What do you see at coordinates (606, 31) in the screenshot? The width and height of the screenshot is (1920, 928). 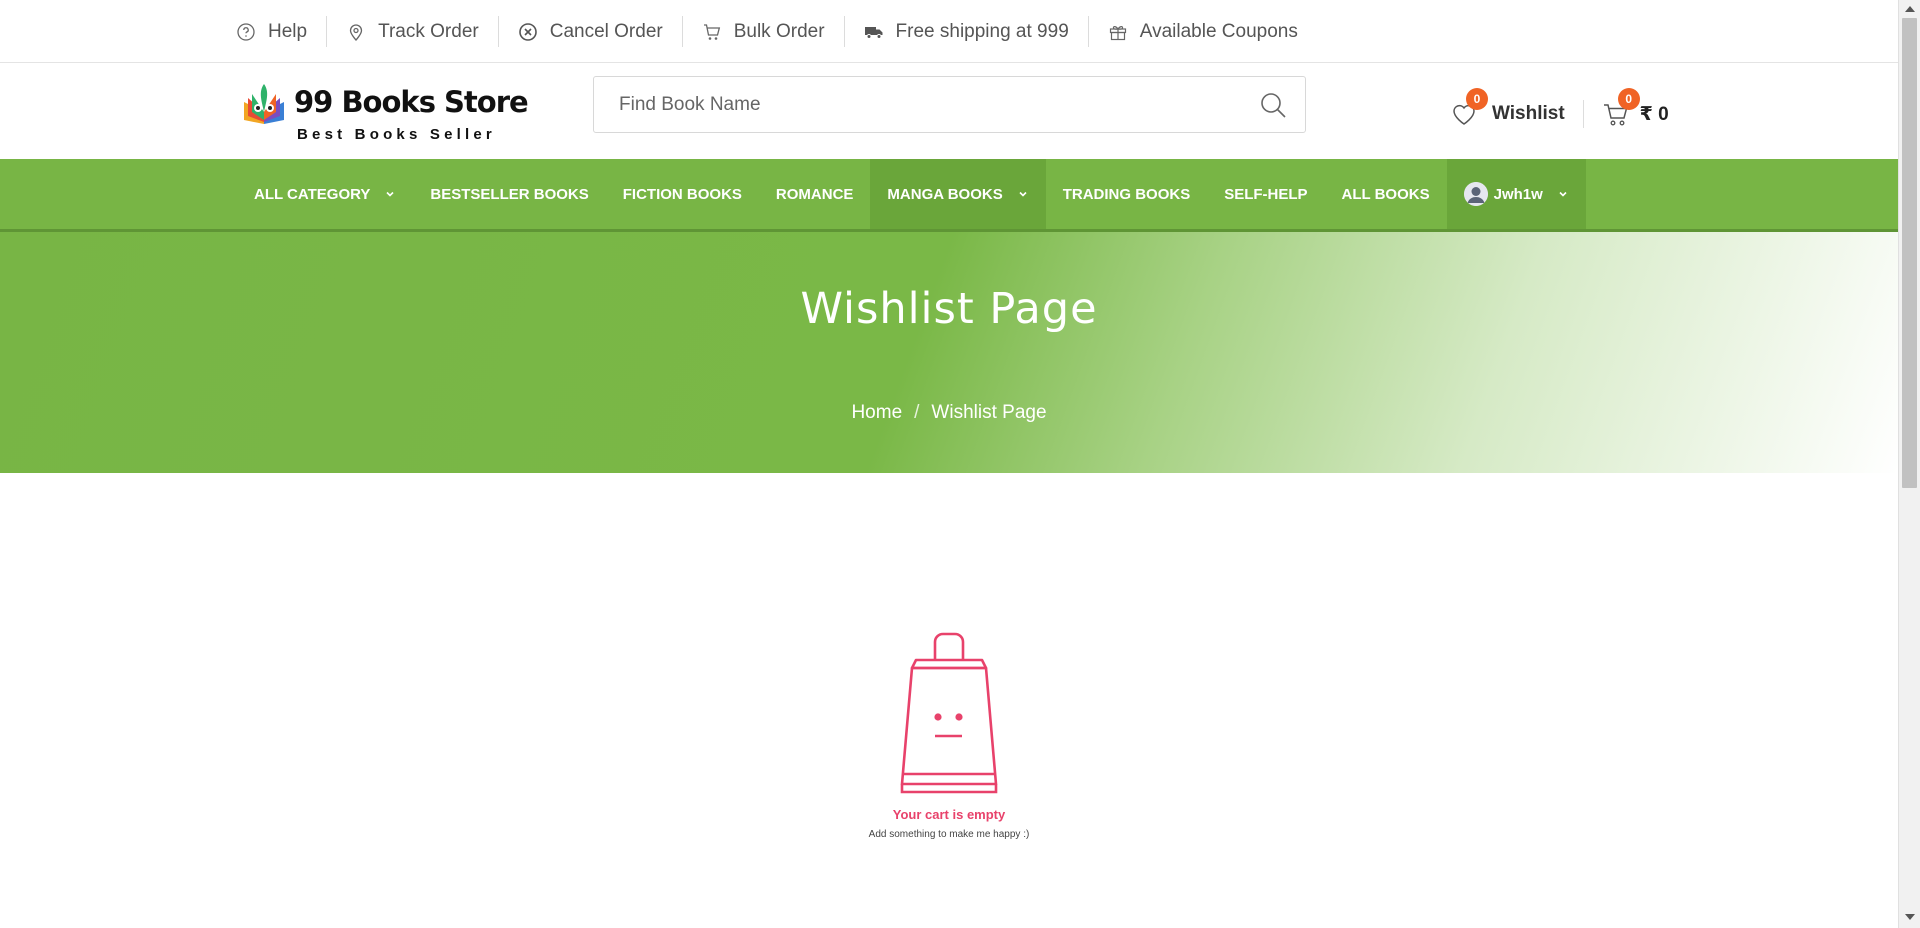 I see `cancel-order-label: Cancel Order` at bounding box center [606, 31].